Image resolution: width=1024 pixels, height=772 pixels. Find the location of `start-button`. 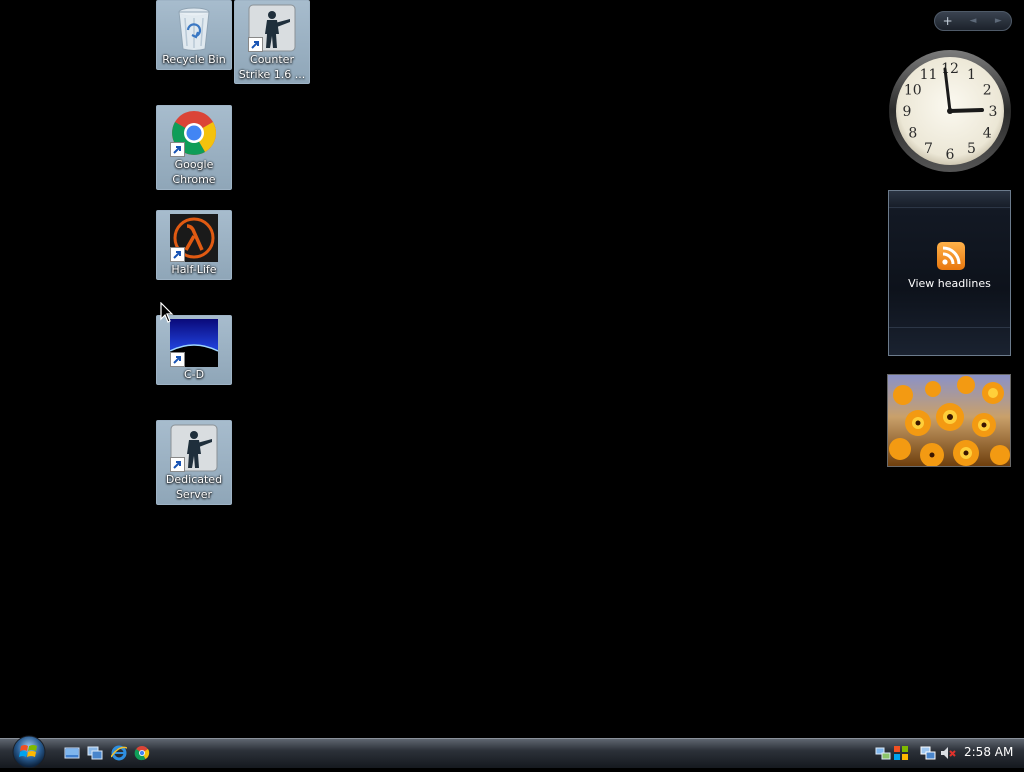

start-button is located at coordinates (29, 752).